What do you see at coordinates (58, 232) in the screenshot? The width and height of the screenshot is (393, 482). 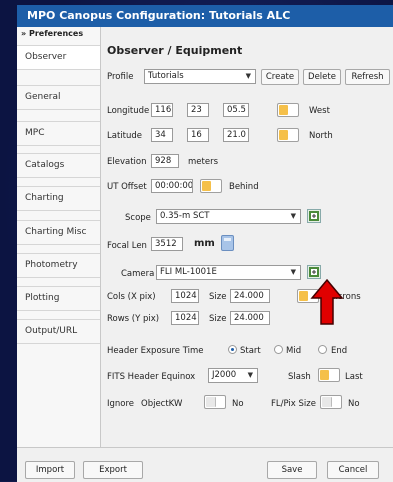 I see `sidebar-item-charting-misc: Charting Misc` at bounding box center [58, 232].